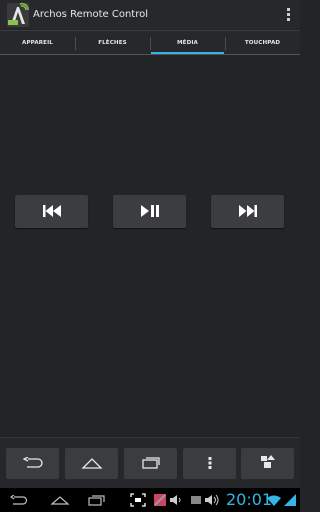  What do you see at coordinates (138, 500) in the screenshot?
I see `screenshot-icon` at bounding box center [138, 500].